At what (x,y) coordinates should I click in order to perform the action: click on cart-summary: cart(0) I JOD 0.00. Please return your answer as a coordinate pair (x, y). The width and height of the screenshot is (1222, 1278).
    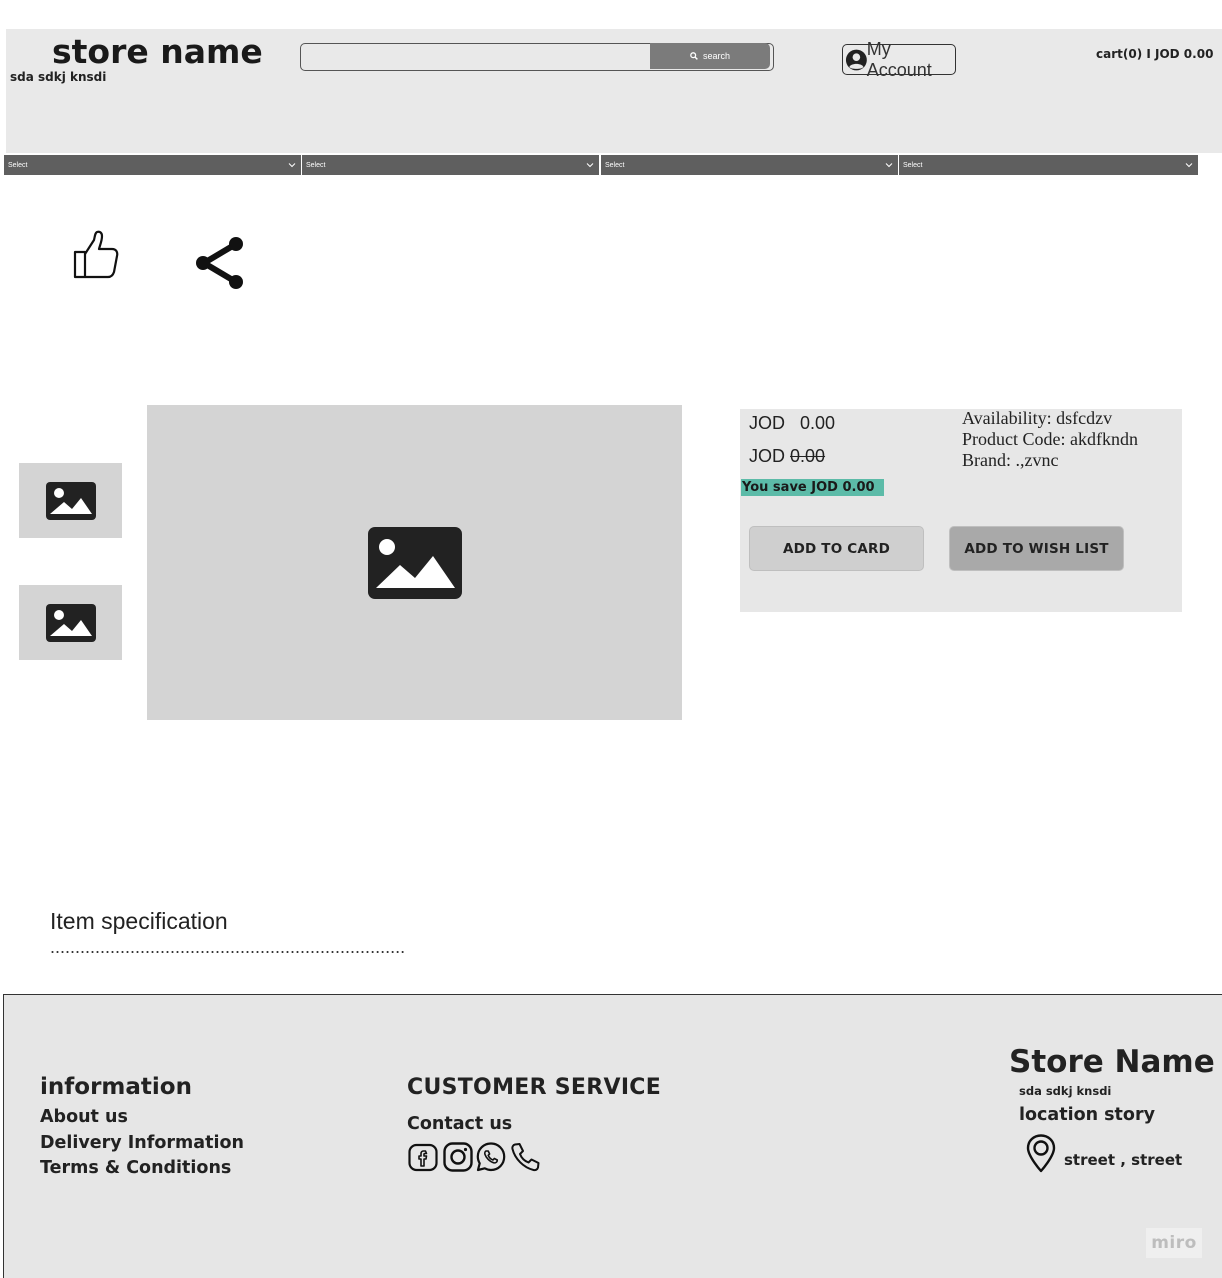
    Looking at the image, I should click on (1154, 54).